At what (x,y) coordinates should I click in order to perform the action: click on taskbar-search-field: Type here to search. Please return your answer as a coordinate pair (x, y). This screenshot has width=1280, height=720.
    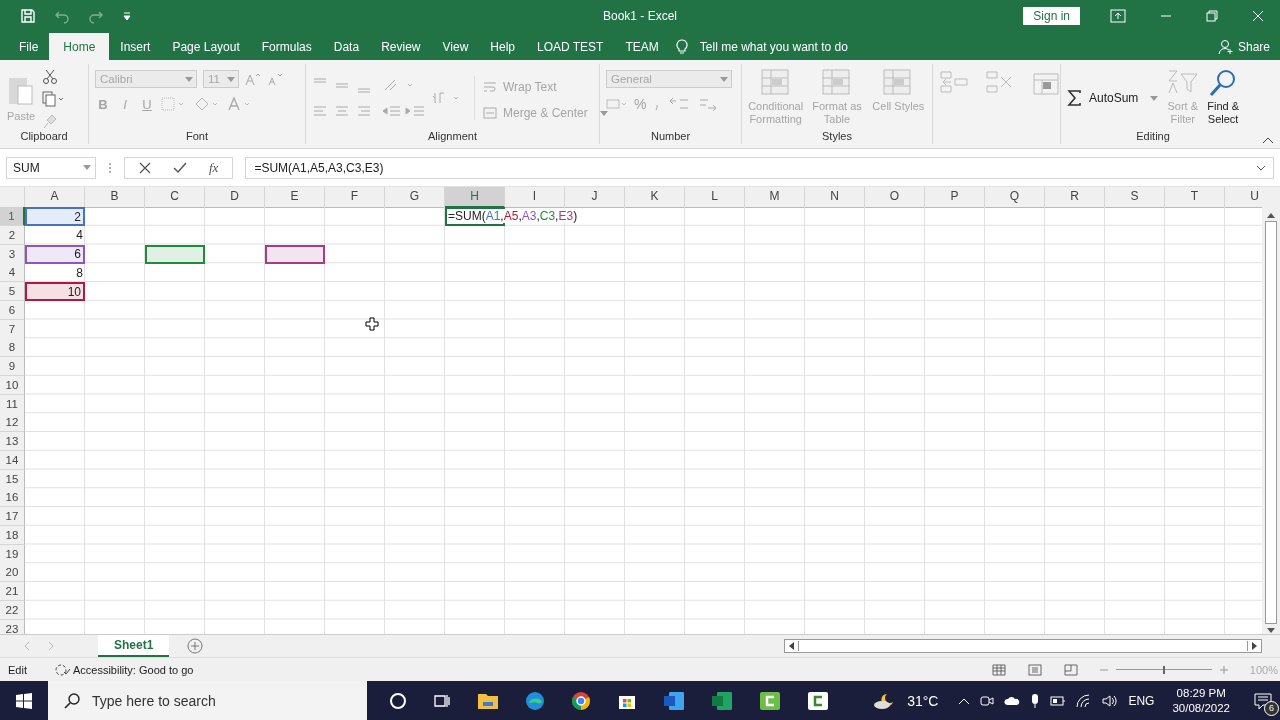
    Looking at the image, I should click on (207, 700).